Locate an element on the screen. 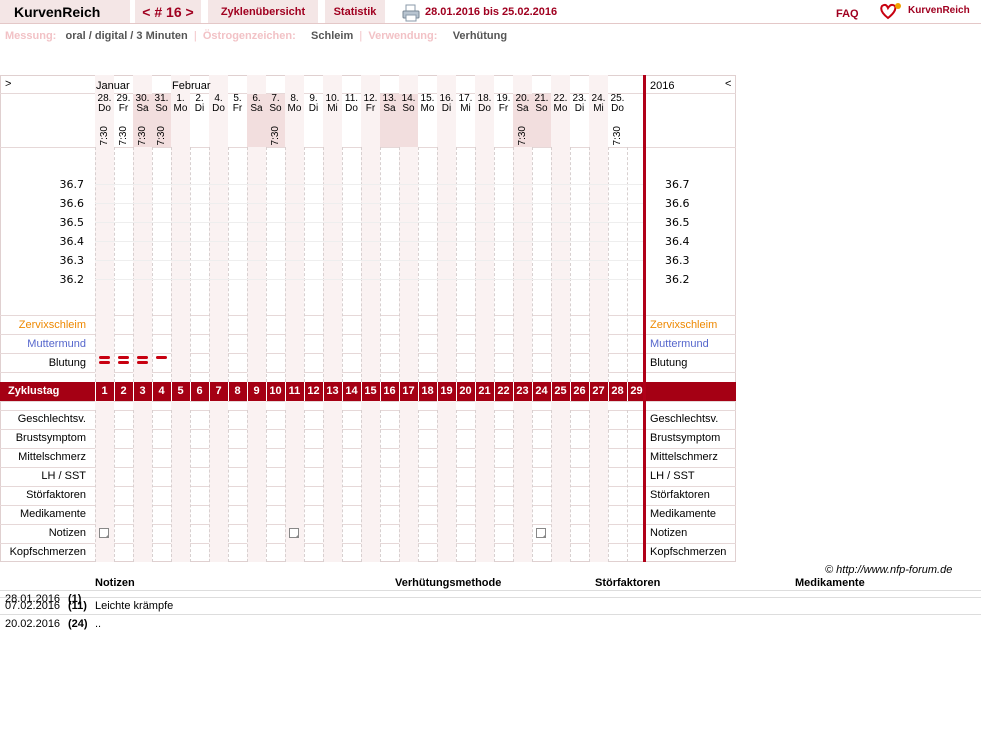  date-column: 8. Mo is located at coordinates (294, 104).